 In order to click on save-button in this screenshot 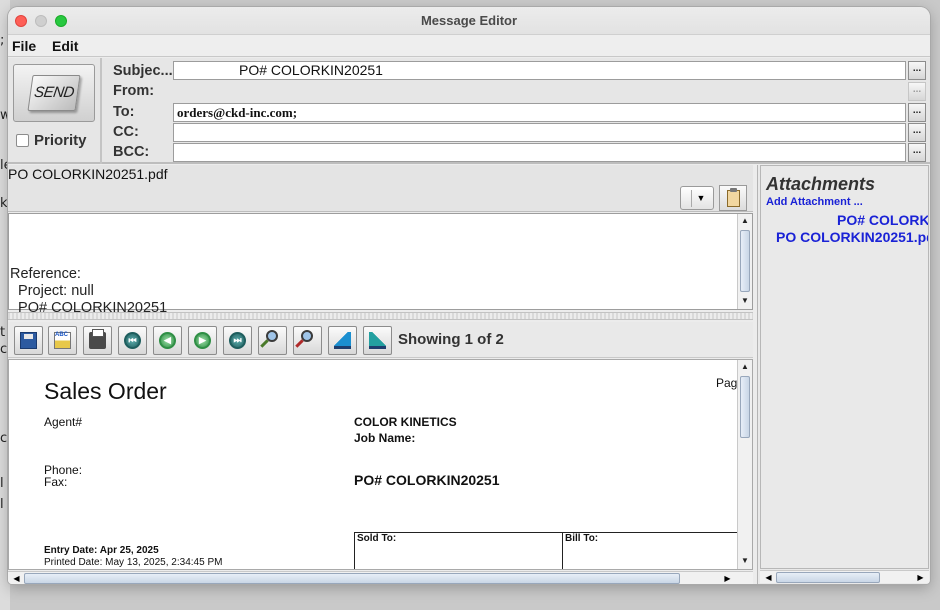, I will do `click(28, 340)`.